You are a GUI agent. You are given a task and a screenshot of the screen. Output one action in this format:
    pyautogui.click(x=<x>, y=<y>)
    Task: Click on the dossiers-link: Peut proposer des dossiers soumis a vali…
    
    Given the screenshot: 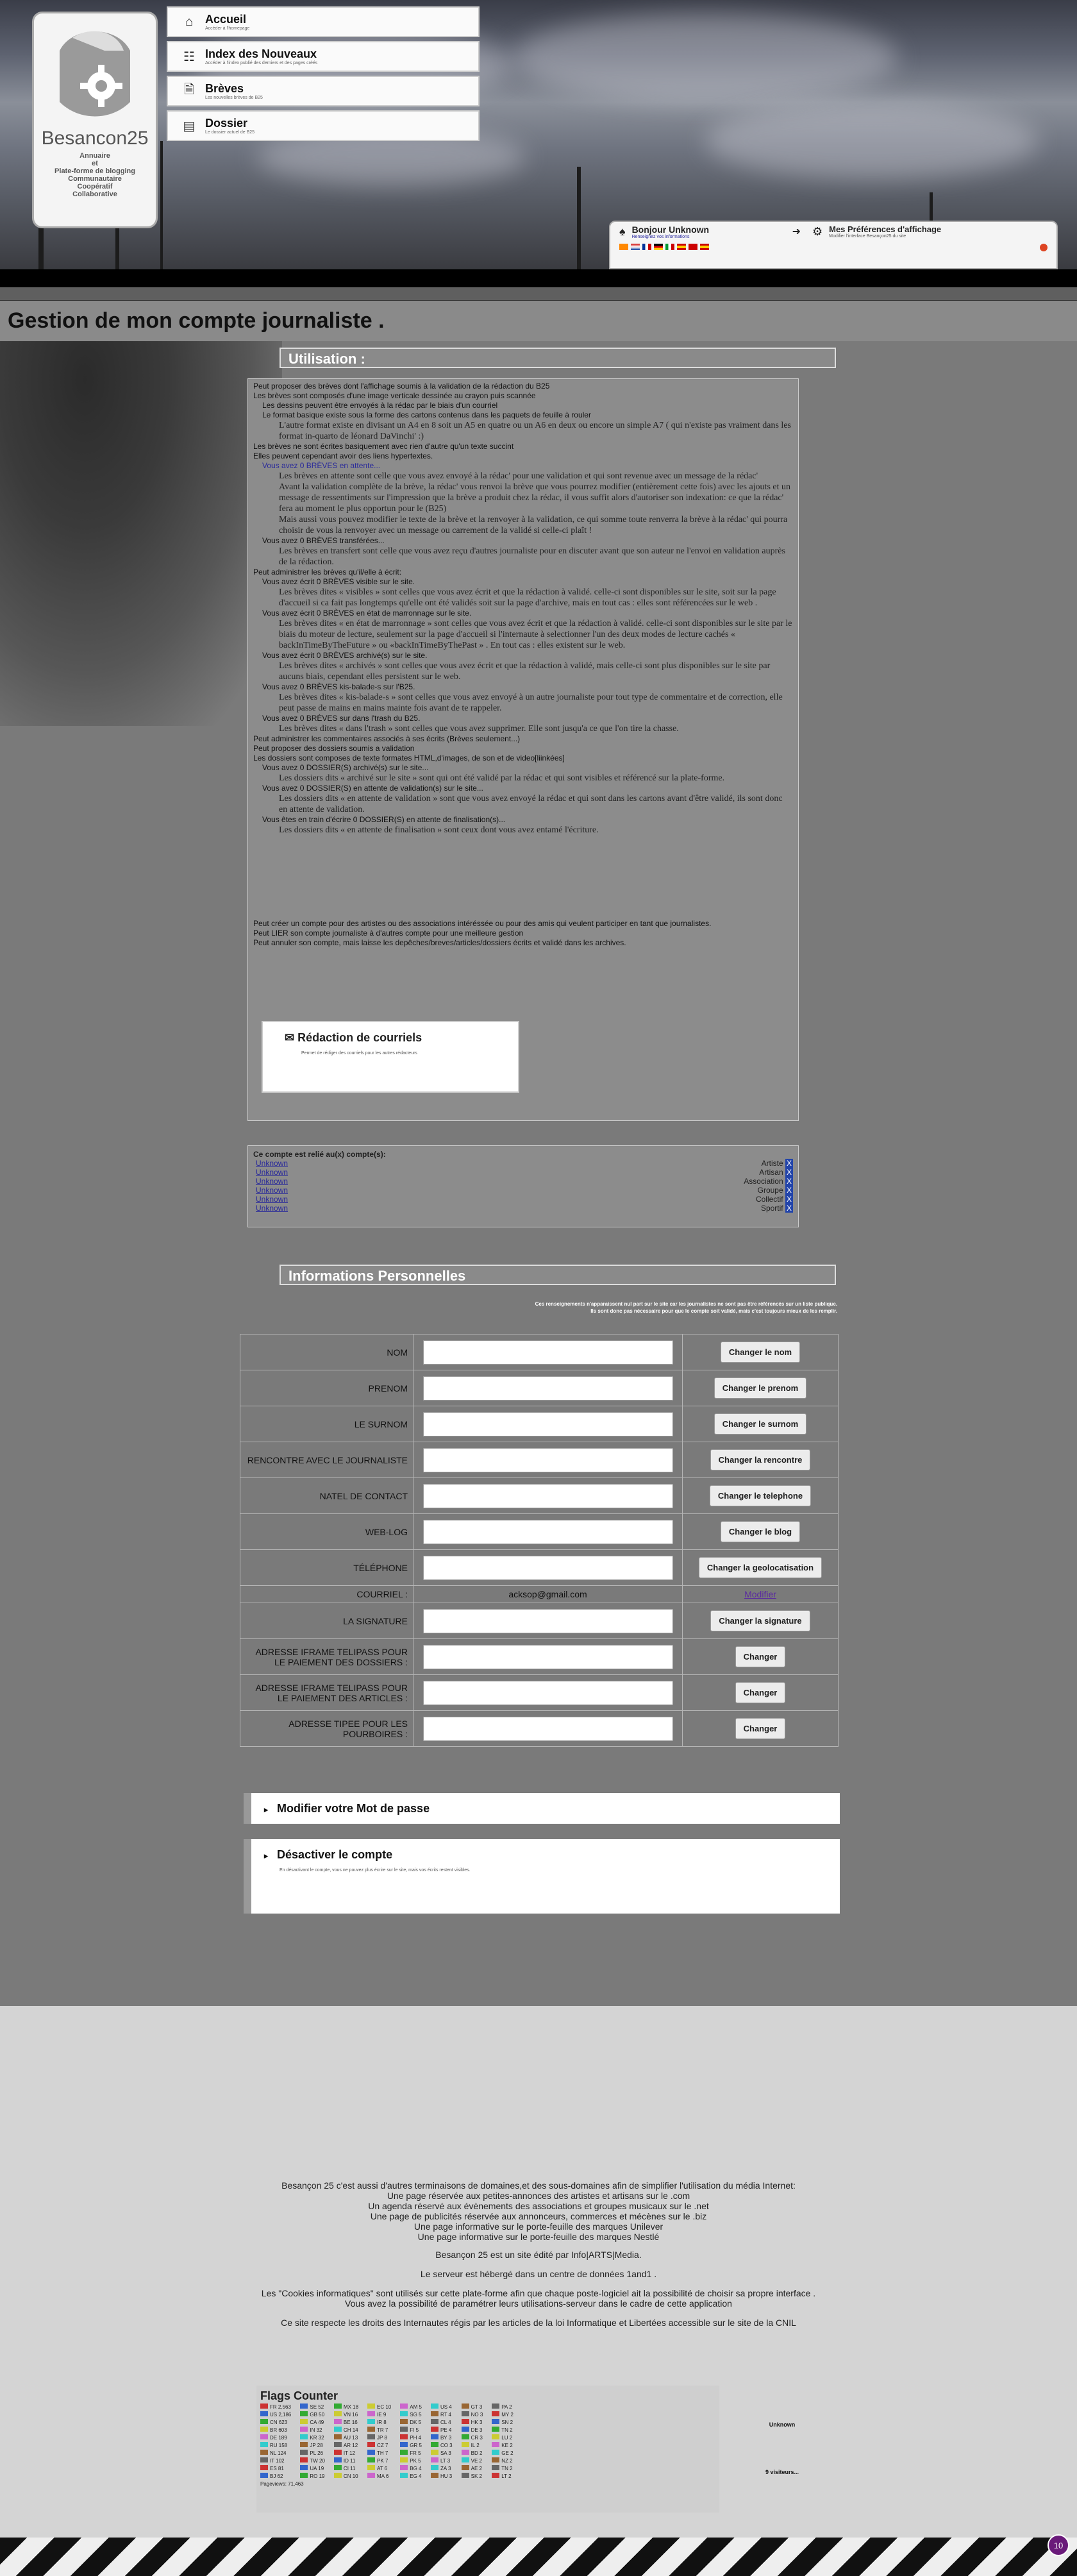 What is the action you would take?
    pyautogui.click(x=523, y=748)
    